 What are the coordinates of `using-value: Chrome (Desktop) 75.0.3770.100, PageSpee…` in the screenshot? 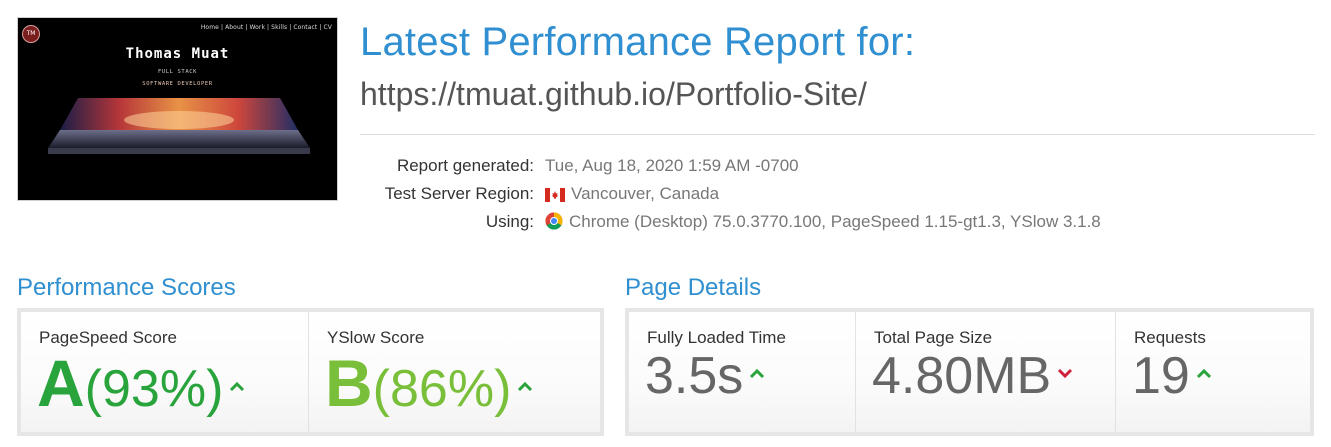 It's located at (835, 221).